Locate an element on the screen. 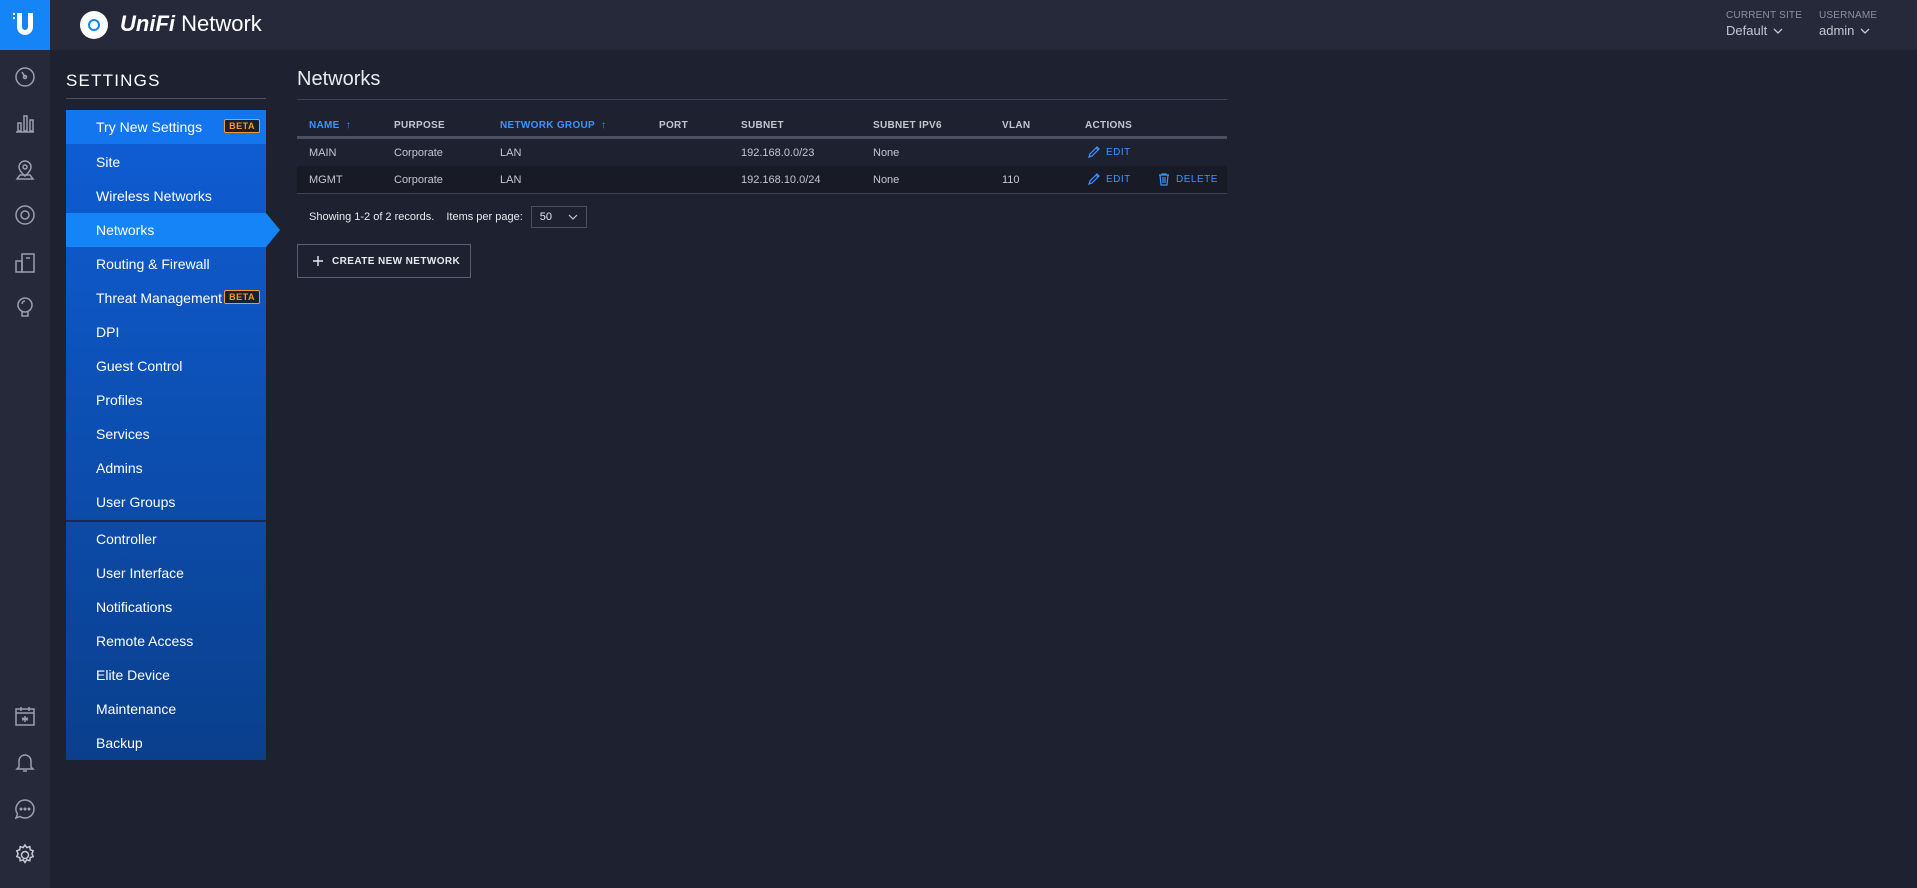 This screenshot has height=888, width=1917. column-header-network-group: NETWORK GROUP ↑ is located at coordinates (553, 125).